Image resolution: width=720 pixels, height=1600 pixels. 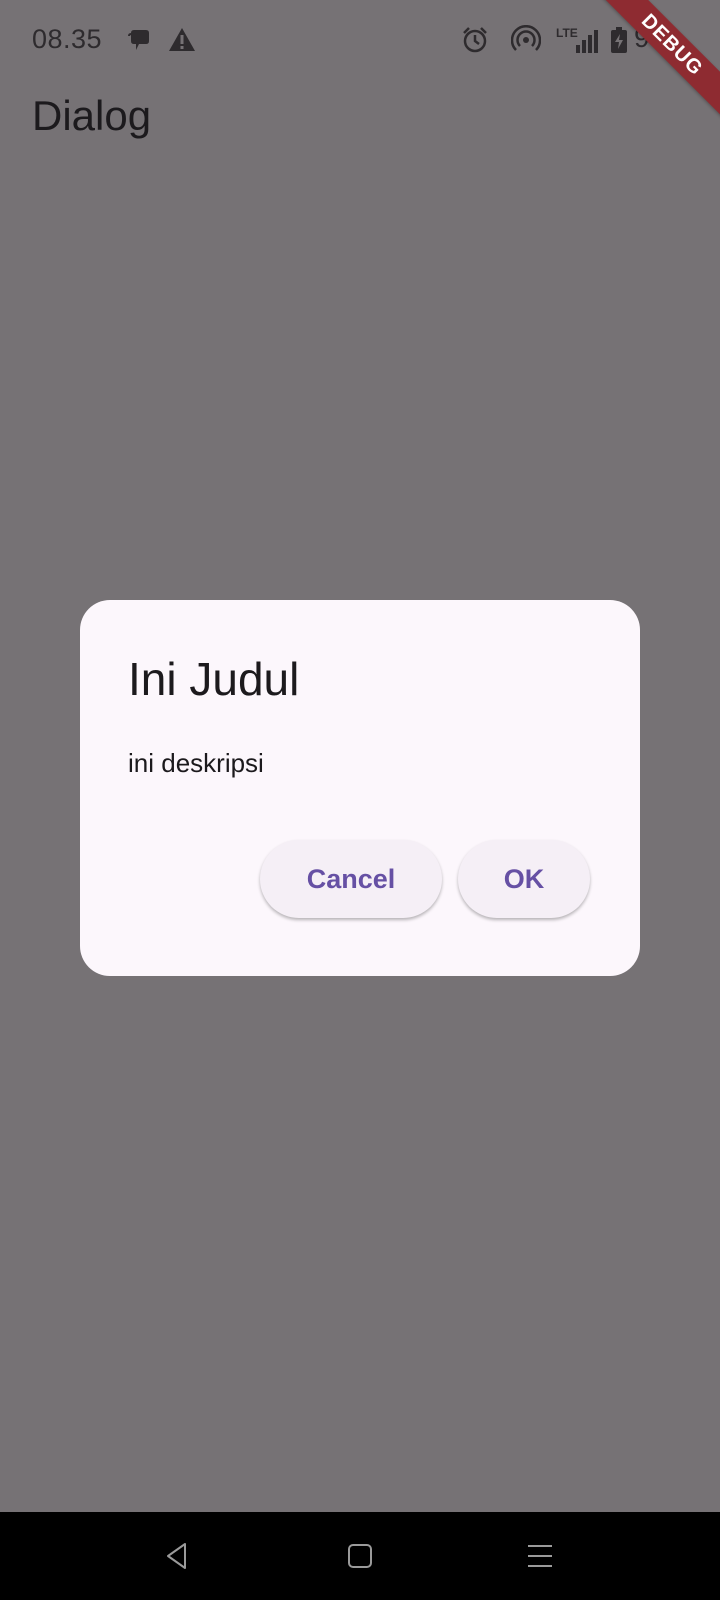 I want to click on status-bar: 08.35 LTE 9, so click(x=360, y=40).